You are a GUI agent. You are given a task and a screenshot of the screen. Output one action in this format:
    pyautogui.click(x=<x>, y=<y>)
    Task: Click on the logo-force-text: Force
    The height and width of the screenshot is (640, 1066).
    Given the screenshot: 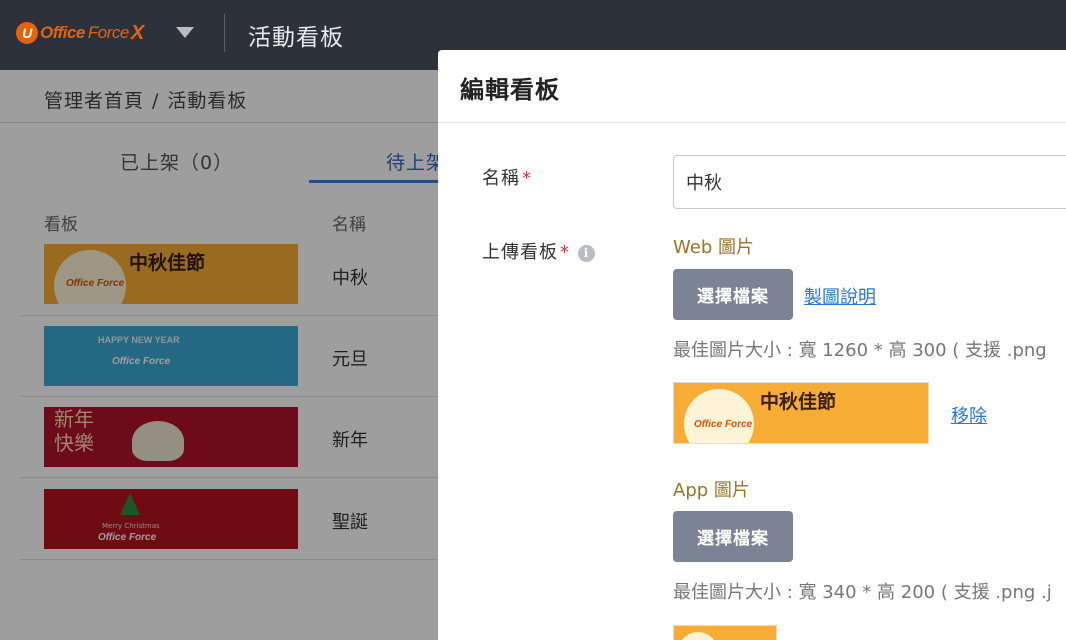 What is the action you would take?
    pyautogui.click(x=108, y=32)
    